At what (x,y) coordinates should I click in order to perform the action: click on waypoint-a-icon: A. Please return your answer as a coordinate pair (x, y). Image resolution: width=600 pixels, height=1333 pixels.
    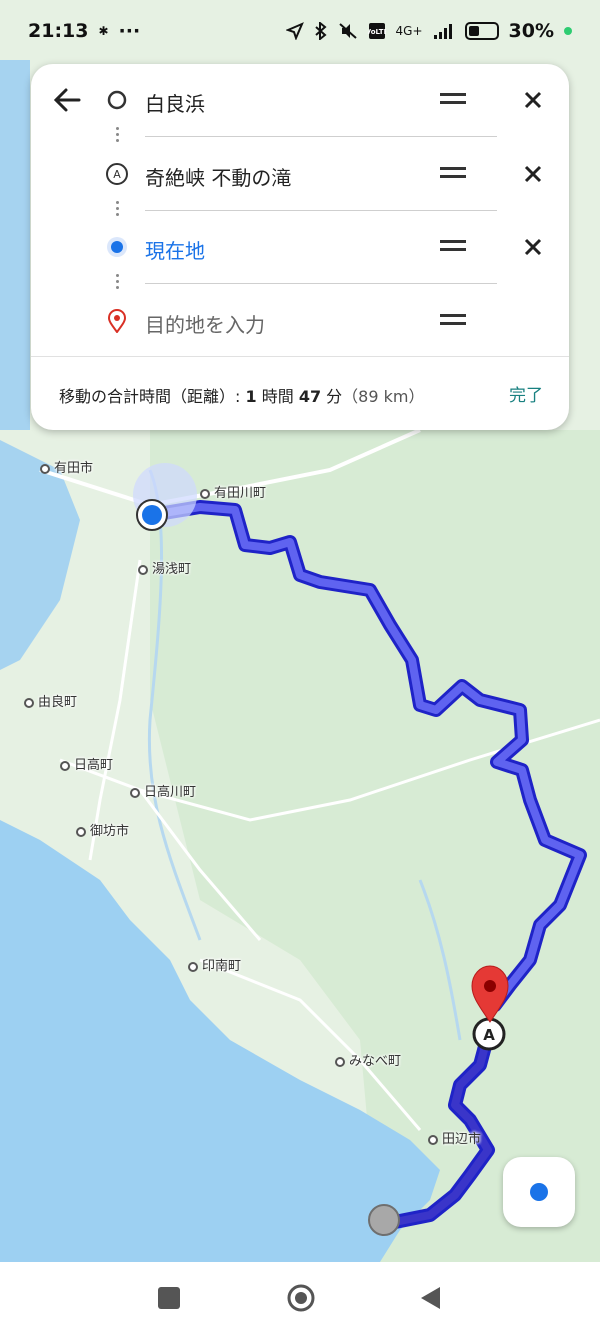
    Looking at the image, I should click on (117, 174).